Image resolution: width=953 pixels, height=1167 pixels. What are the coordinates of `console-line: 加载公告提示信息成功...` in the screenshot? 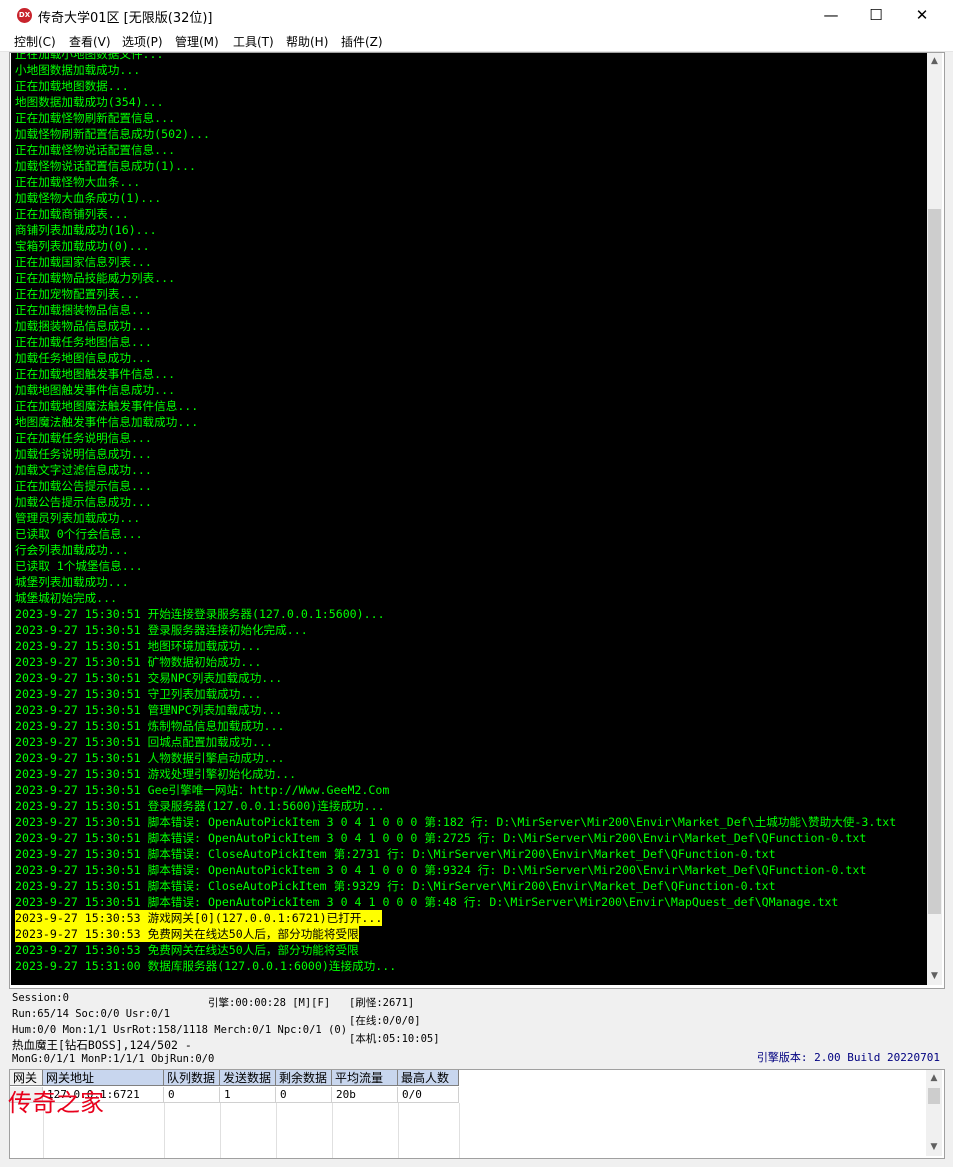 It's located at (83, 502).